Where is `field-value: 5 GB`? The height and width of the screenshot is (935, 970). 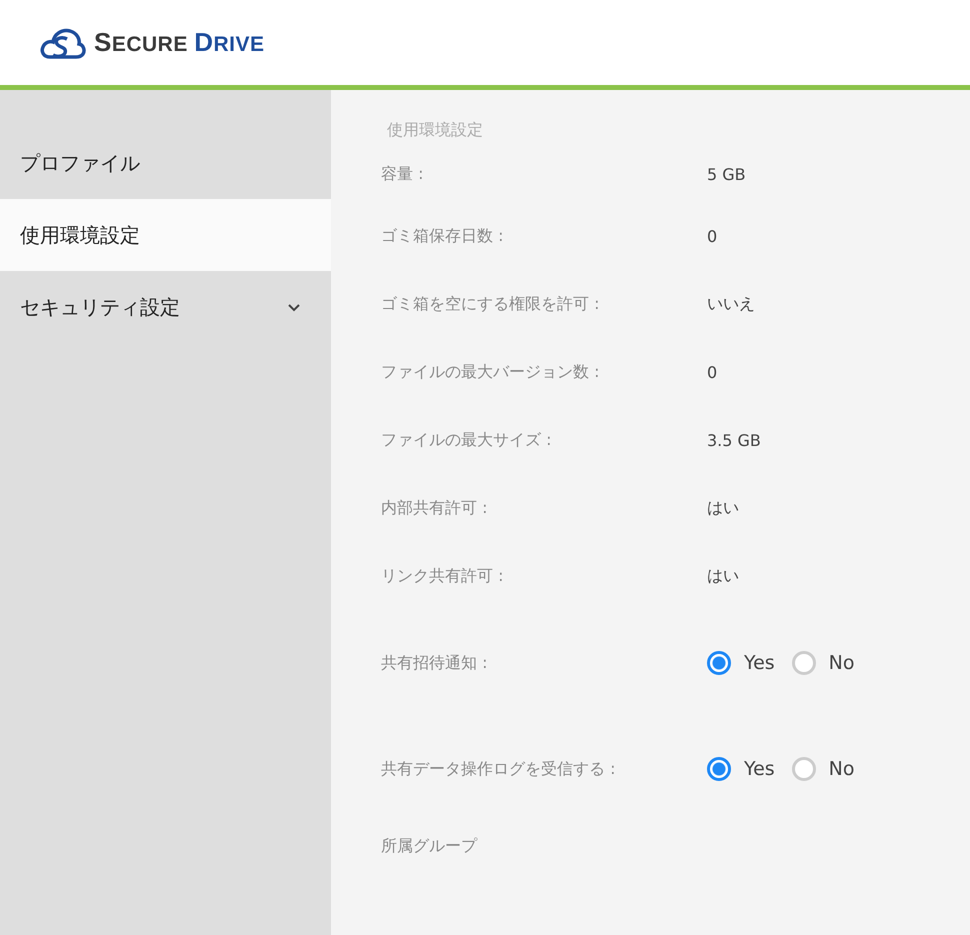 field-value: 5 GB is located at coordinates (726, 174).